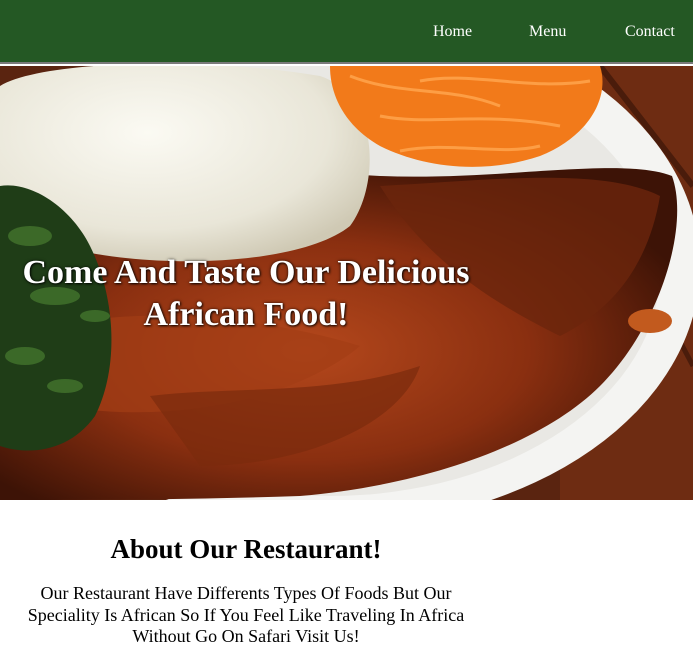 The width and height of the screenshot is (693, 654). Describe the element at coordinates (246, 314) in the screenshot. I see `hero-title-line-2: African Food!` at that location.